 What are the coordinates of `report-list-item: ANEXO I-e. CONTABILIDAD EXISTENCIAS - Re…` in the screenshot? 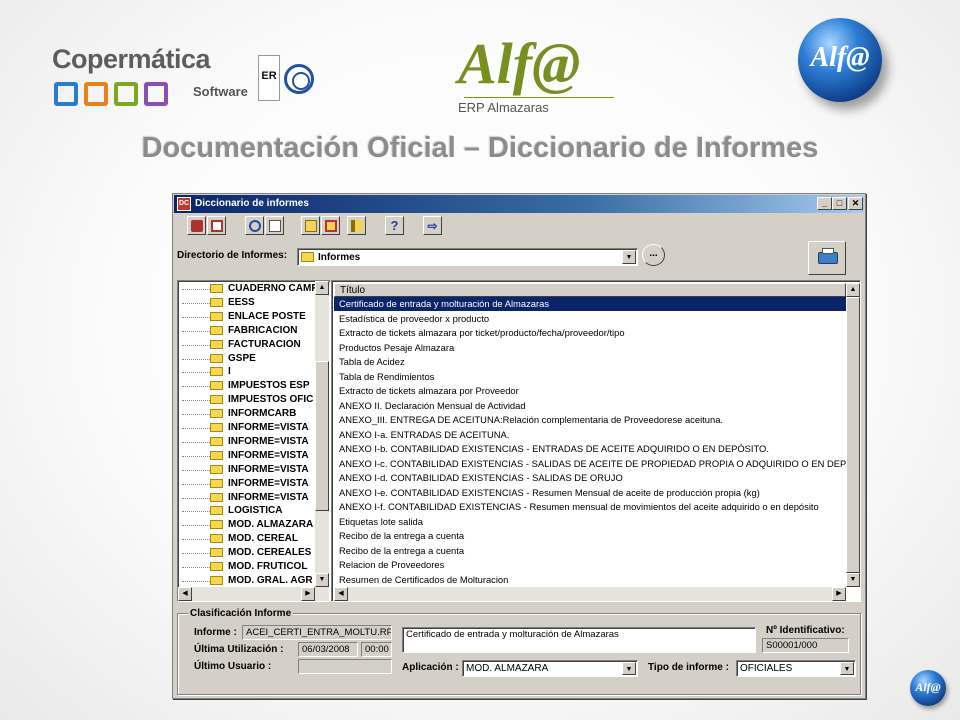 It's located at (590, 493).